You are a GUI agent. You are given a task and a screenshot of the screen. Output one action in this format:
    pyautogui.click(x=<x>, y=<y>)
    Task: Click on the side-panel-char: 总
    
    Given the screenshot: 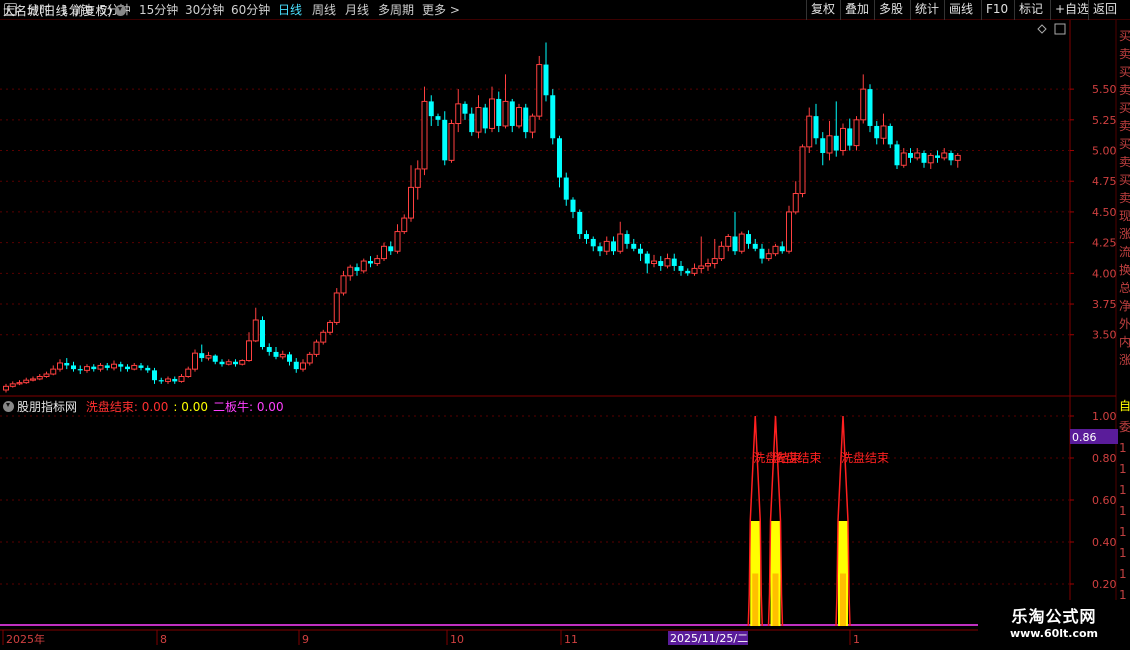 What is the action you would take?
    pyautogui.click(x=1124, y=288)
    